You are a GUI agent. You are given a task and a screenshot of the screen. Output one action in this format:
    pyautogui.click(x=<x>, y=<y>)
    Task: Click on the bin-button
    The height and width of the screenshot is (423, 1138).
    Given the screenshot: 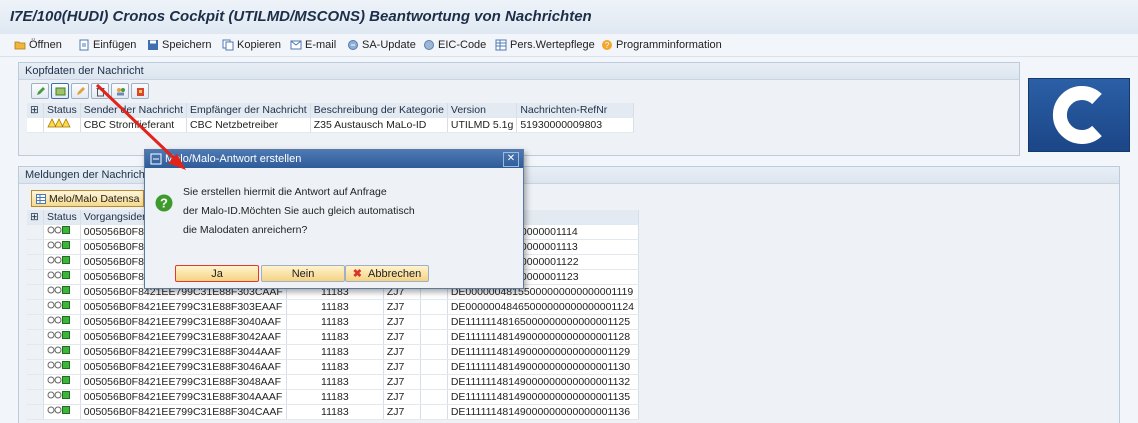 What is the action you would take?
    pyautogui.click(x=140, y=91)
    